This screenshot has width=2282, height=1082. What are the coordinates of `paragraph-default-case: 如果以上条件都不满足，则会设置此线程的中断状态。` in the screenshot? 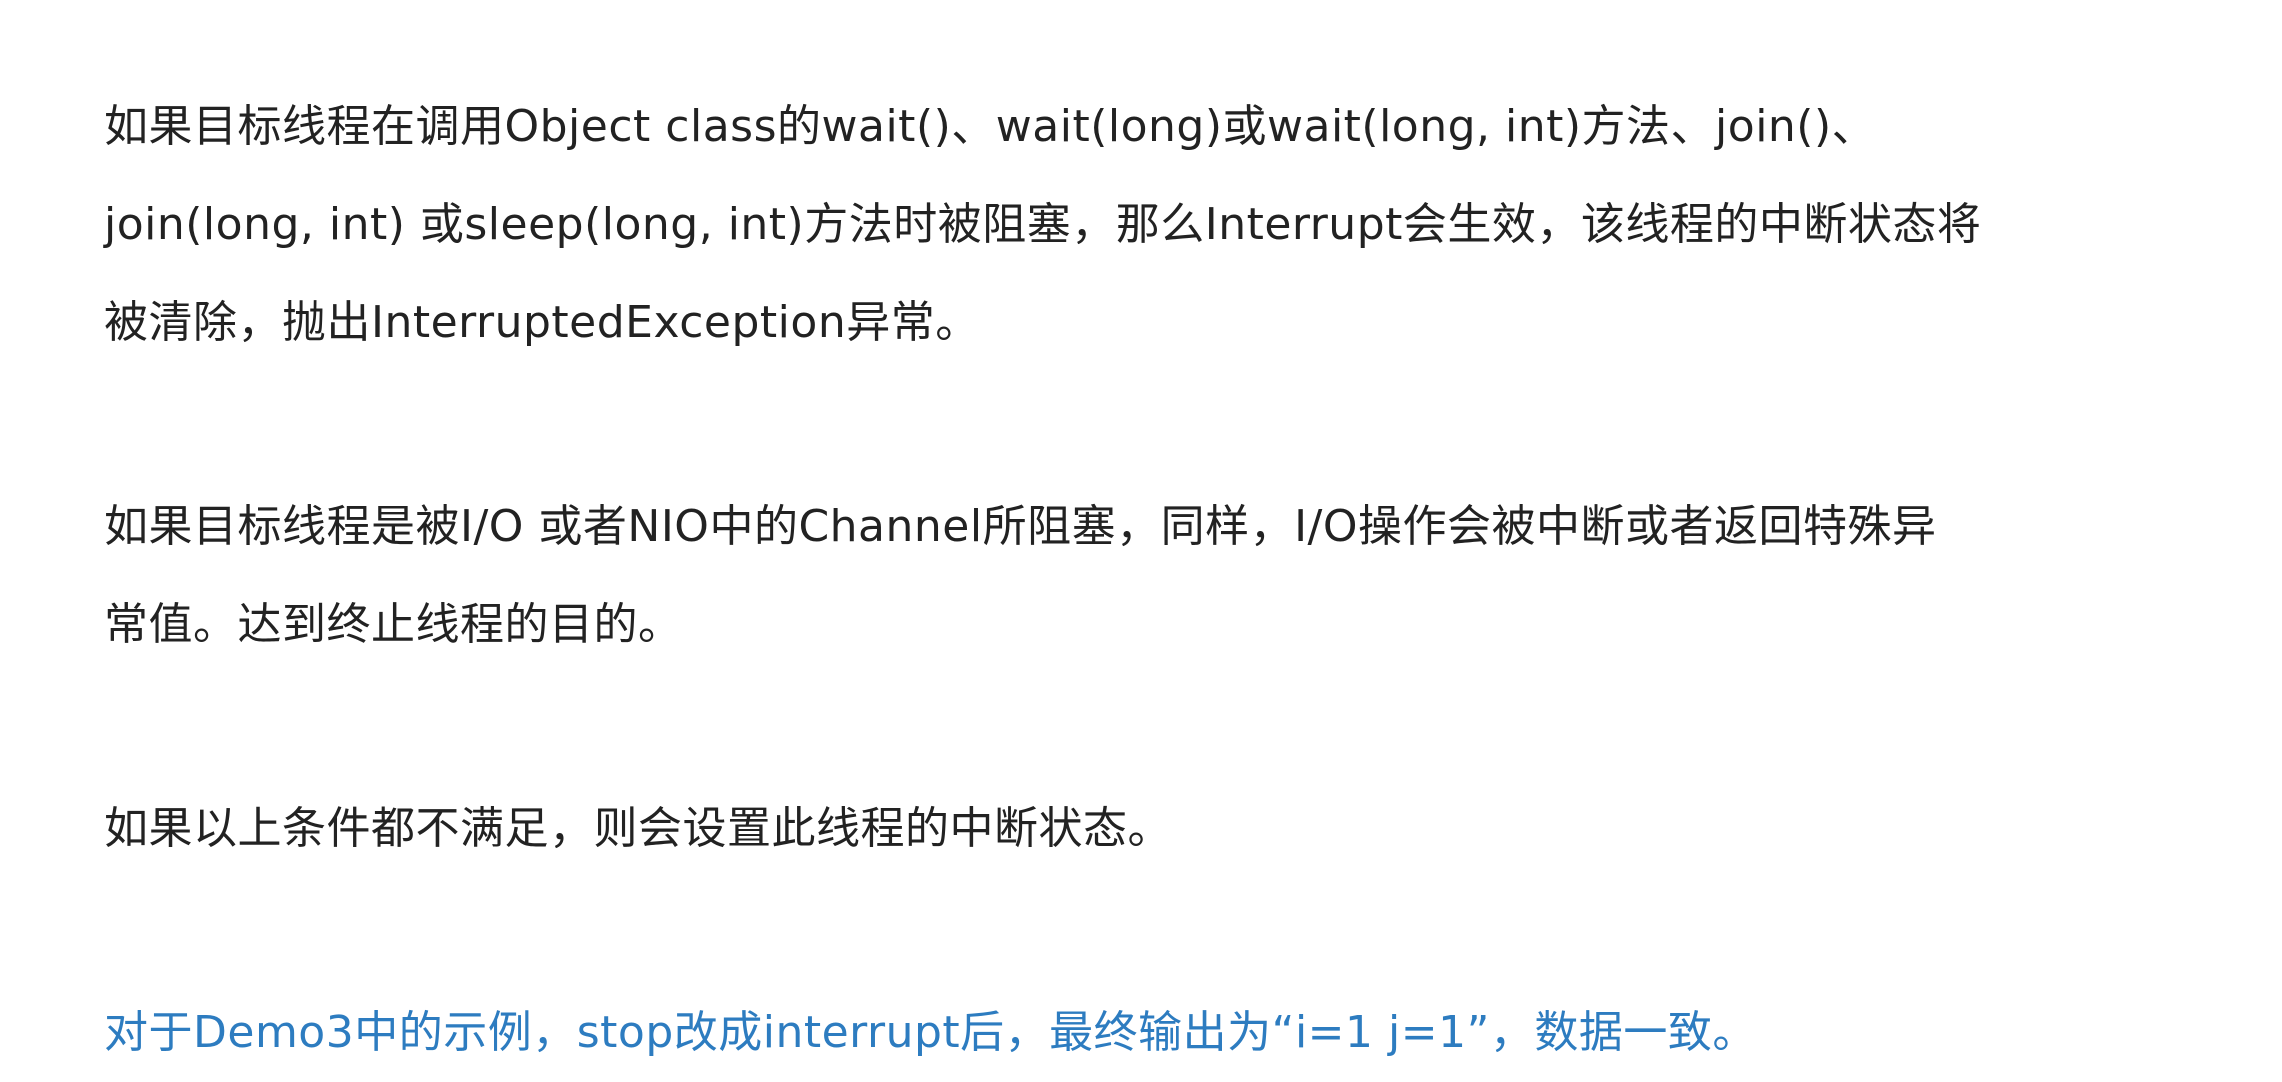 It's located at (1154, 829).